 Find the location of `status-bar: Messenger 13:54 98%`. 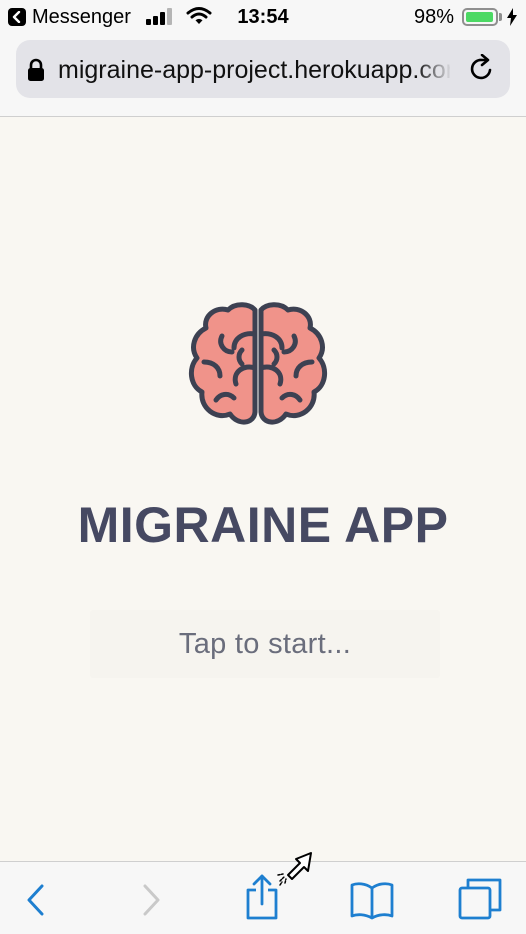

status-bar: Messenger 13:54 98% is located at coordinates (263, 17).